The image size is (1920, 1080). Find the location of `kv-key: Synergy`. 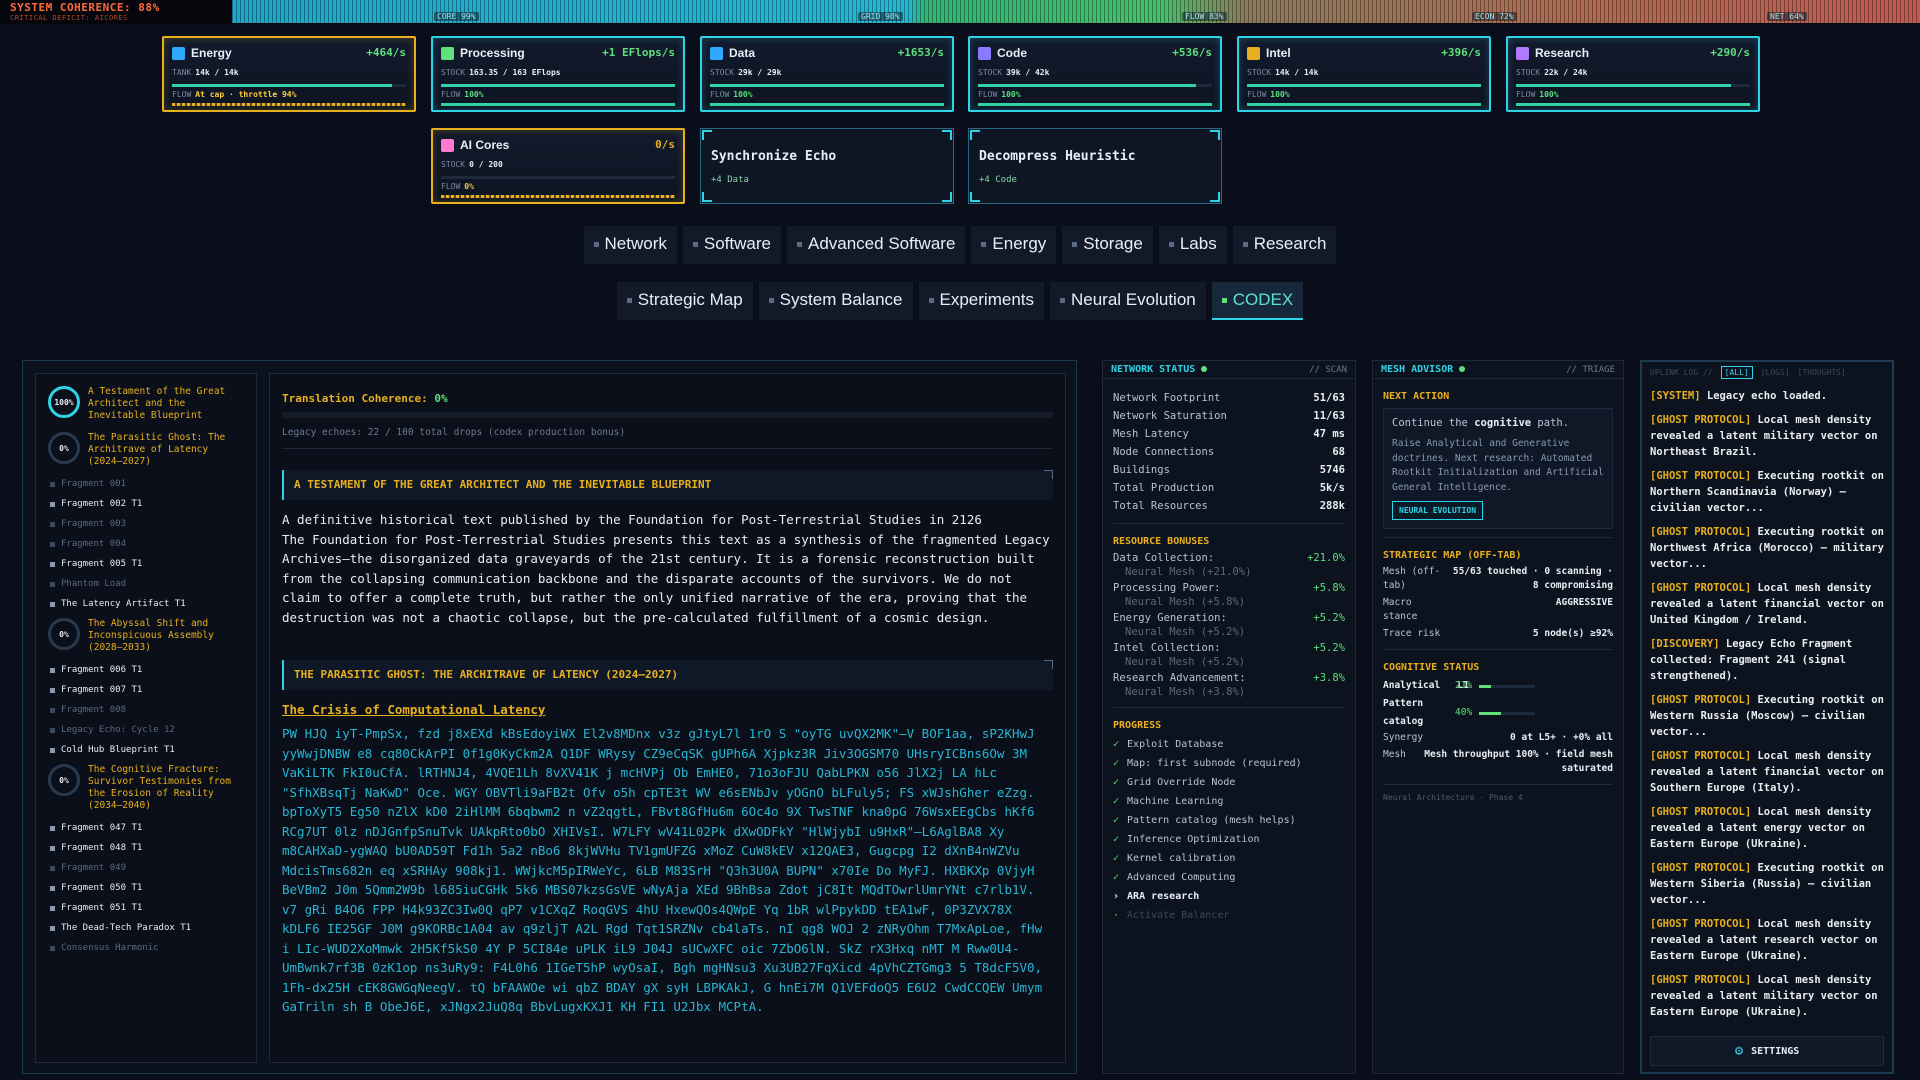

kv-key: Synergy is located at coordinates (1403, 737).